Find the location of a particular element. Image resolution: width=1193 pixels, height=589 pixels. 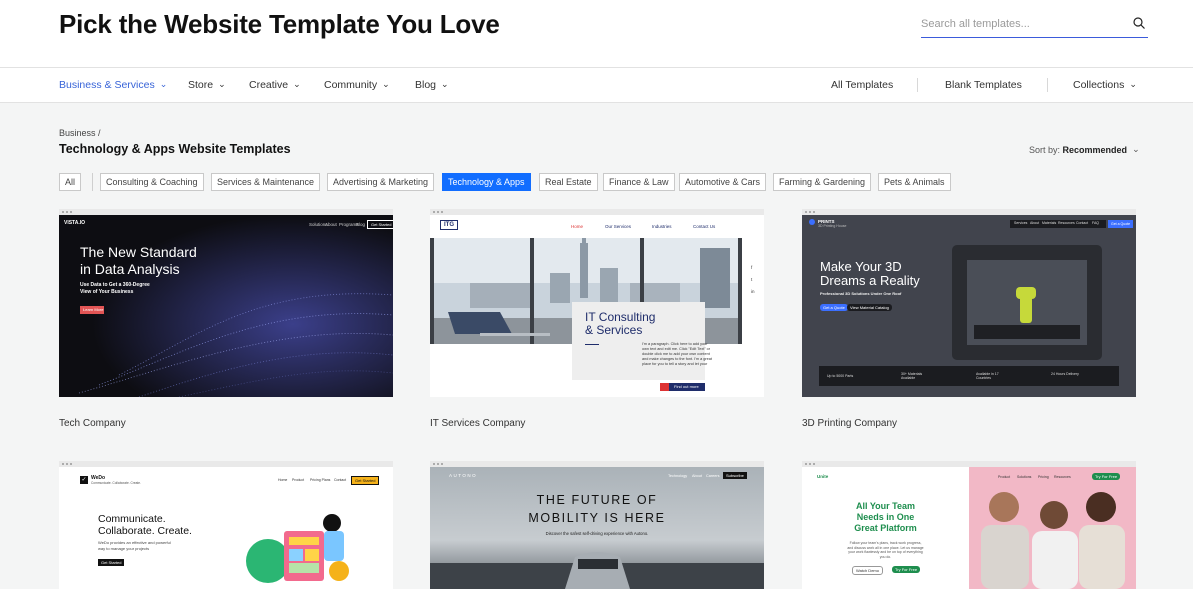

template-nav-item: Industries is located at coordinates (662, 226).